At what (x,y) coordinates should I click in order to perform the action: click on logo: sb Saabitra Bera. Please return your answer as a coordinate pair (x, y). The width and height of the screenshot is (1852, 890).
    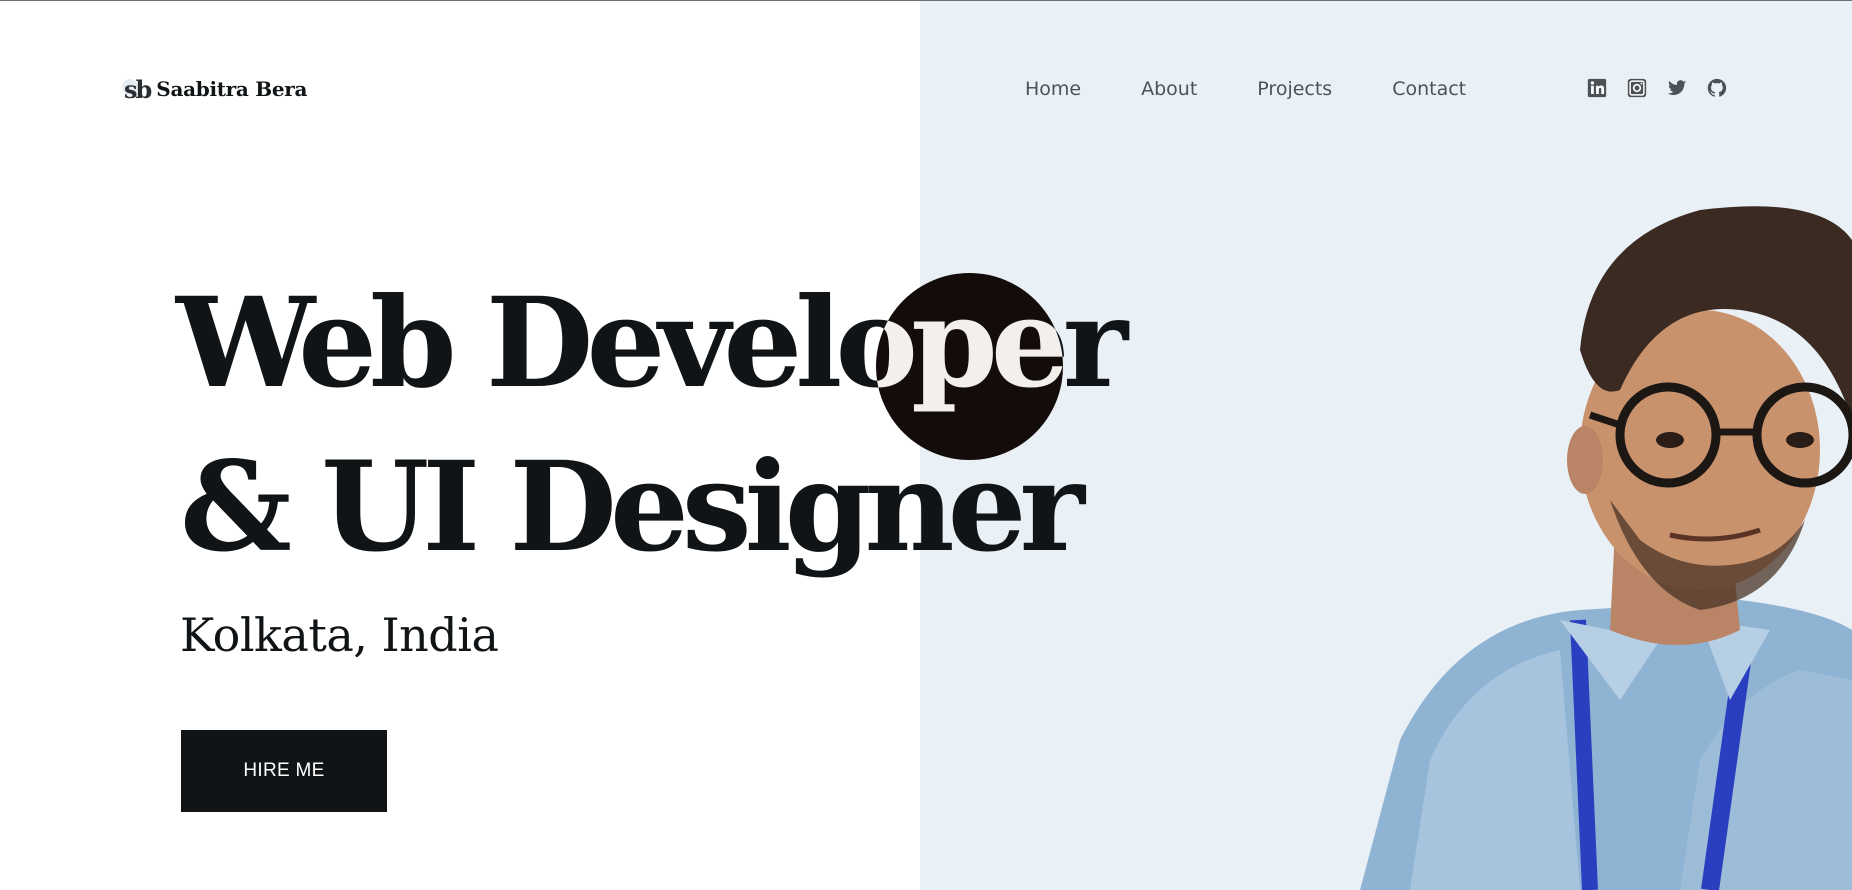
    Looking at the image, I should click on (214, 89).